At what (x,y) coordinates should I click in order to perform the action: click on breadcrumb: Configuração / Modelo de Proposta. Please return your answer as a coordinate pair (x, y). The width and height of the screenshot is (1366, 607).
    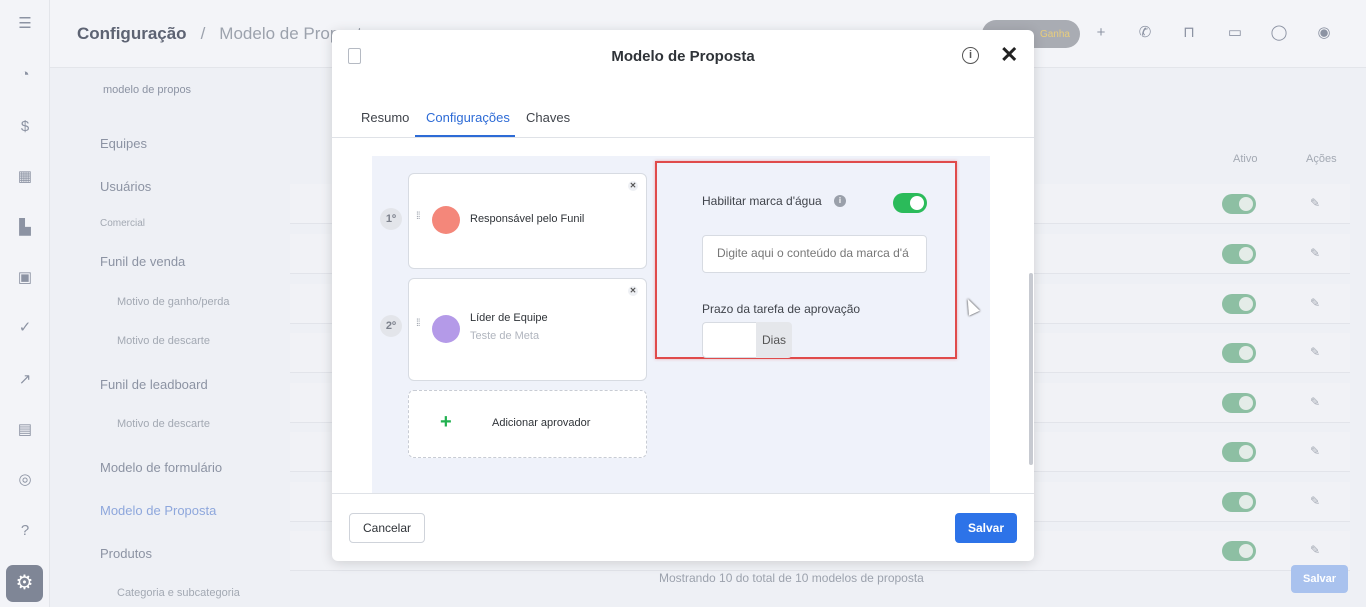
    Looking at the image, I should click on (224, 34).